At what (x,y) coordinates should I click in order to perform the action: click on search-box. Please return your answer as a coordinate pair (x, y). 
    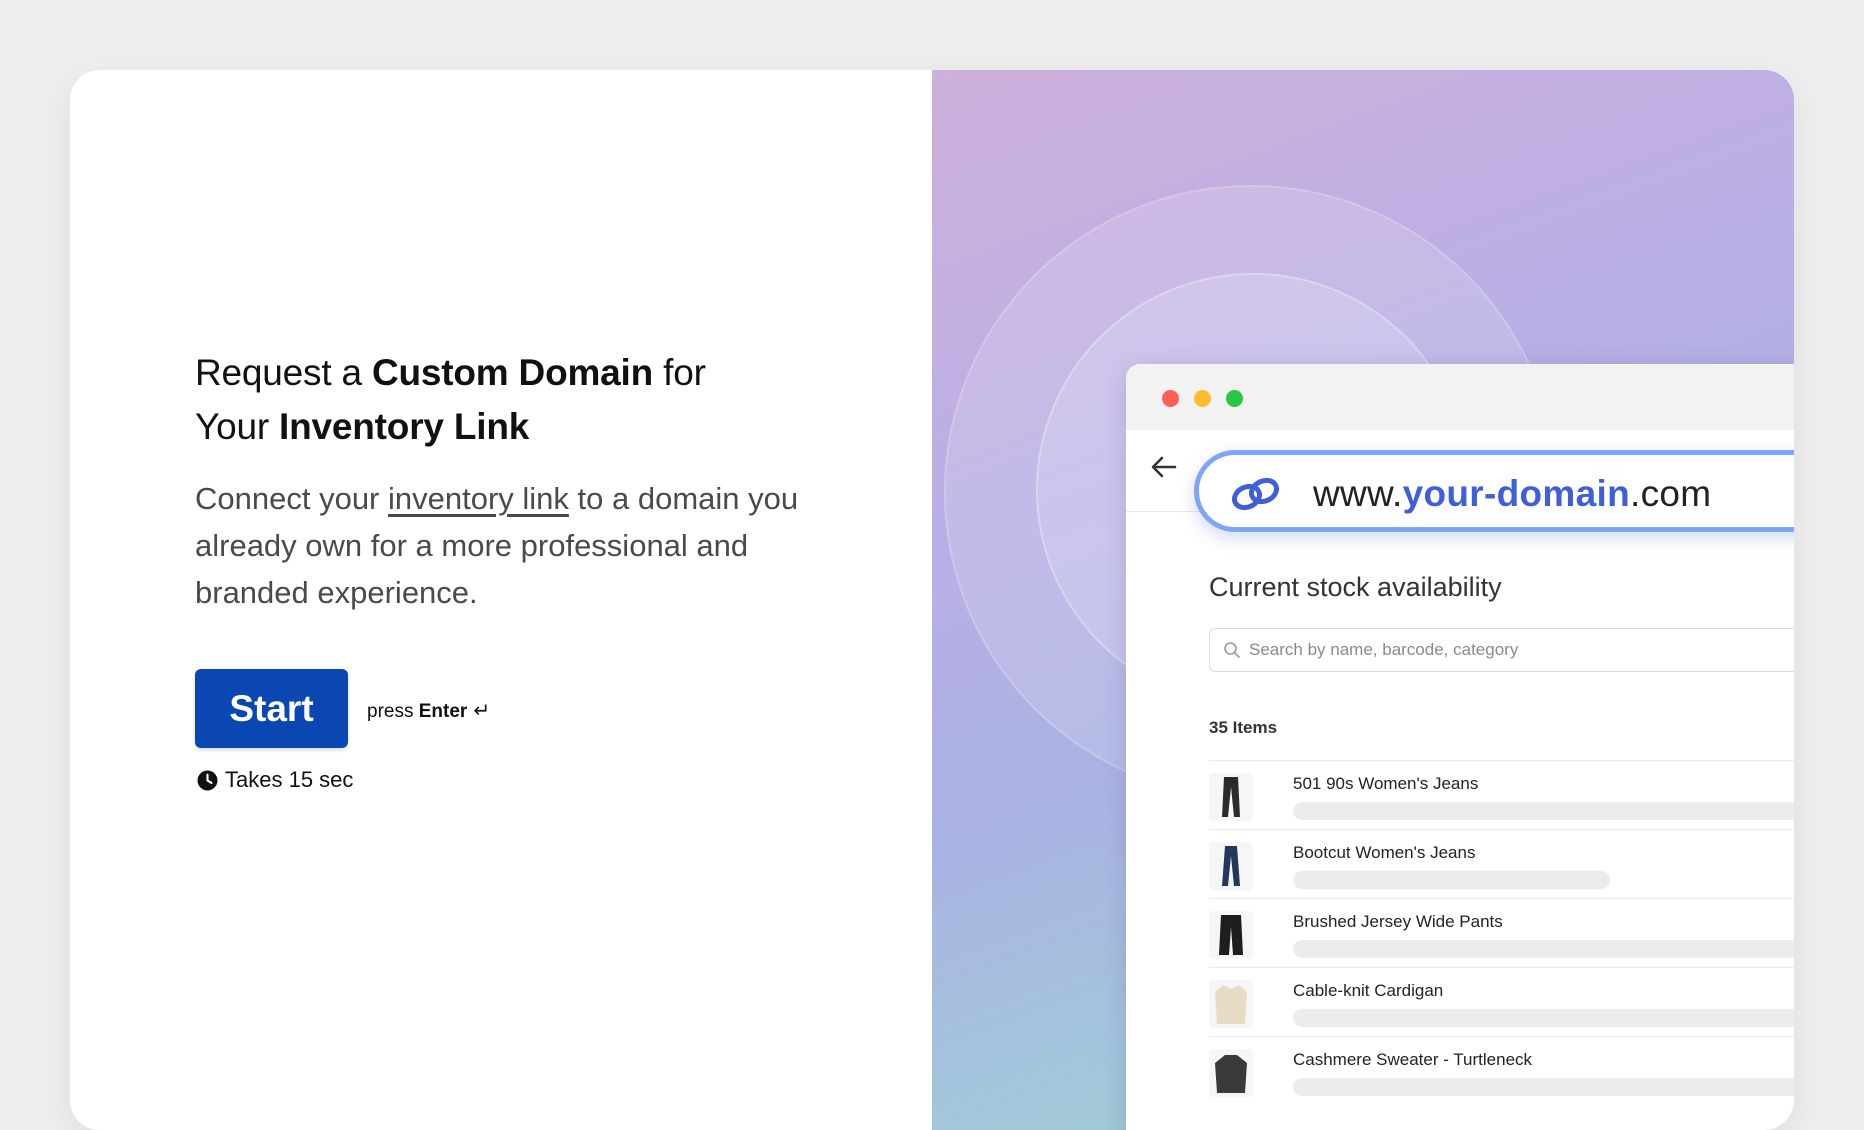
    Looking at the image, I should click on (1501, 650).